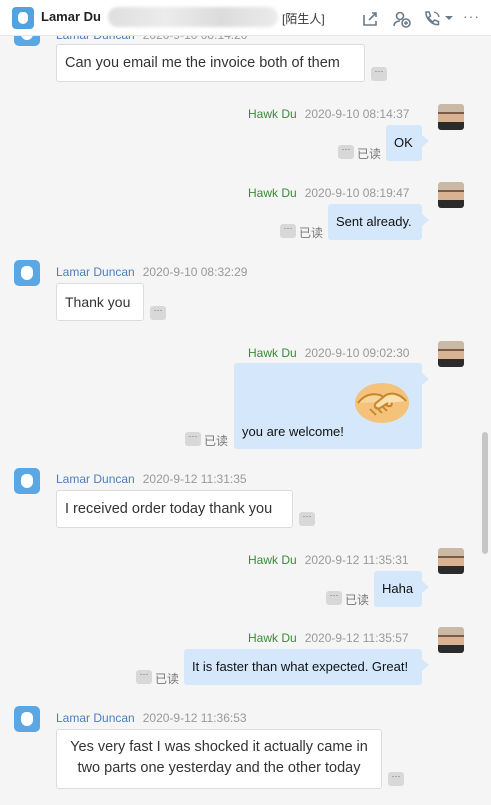 Image resolution: width=491 pixels, height=805 pixels. What do you see at coordinates (432, 19) in the screenshot?
I see `phone-icon` at bounding box center [432, 19].